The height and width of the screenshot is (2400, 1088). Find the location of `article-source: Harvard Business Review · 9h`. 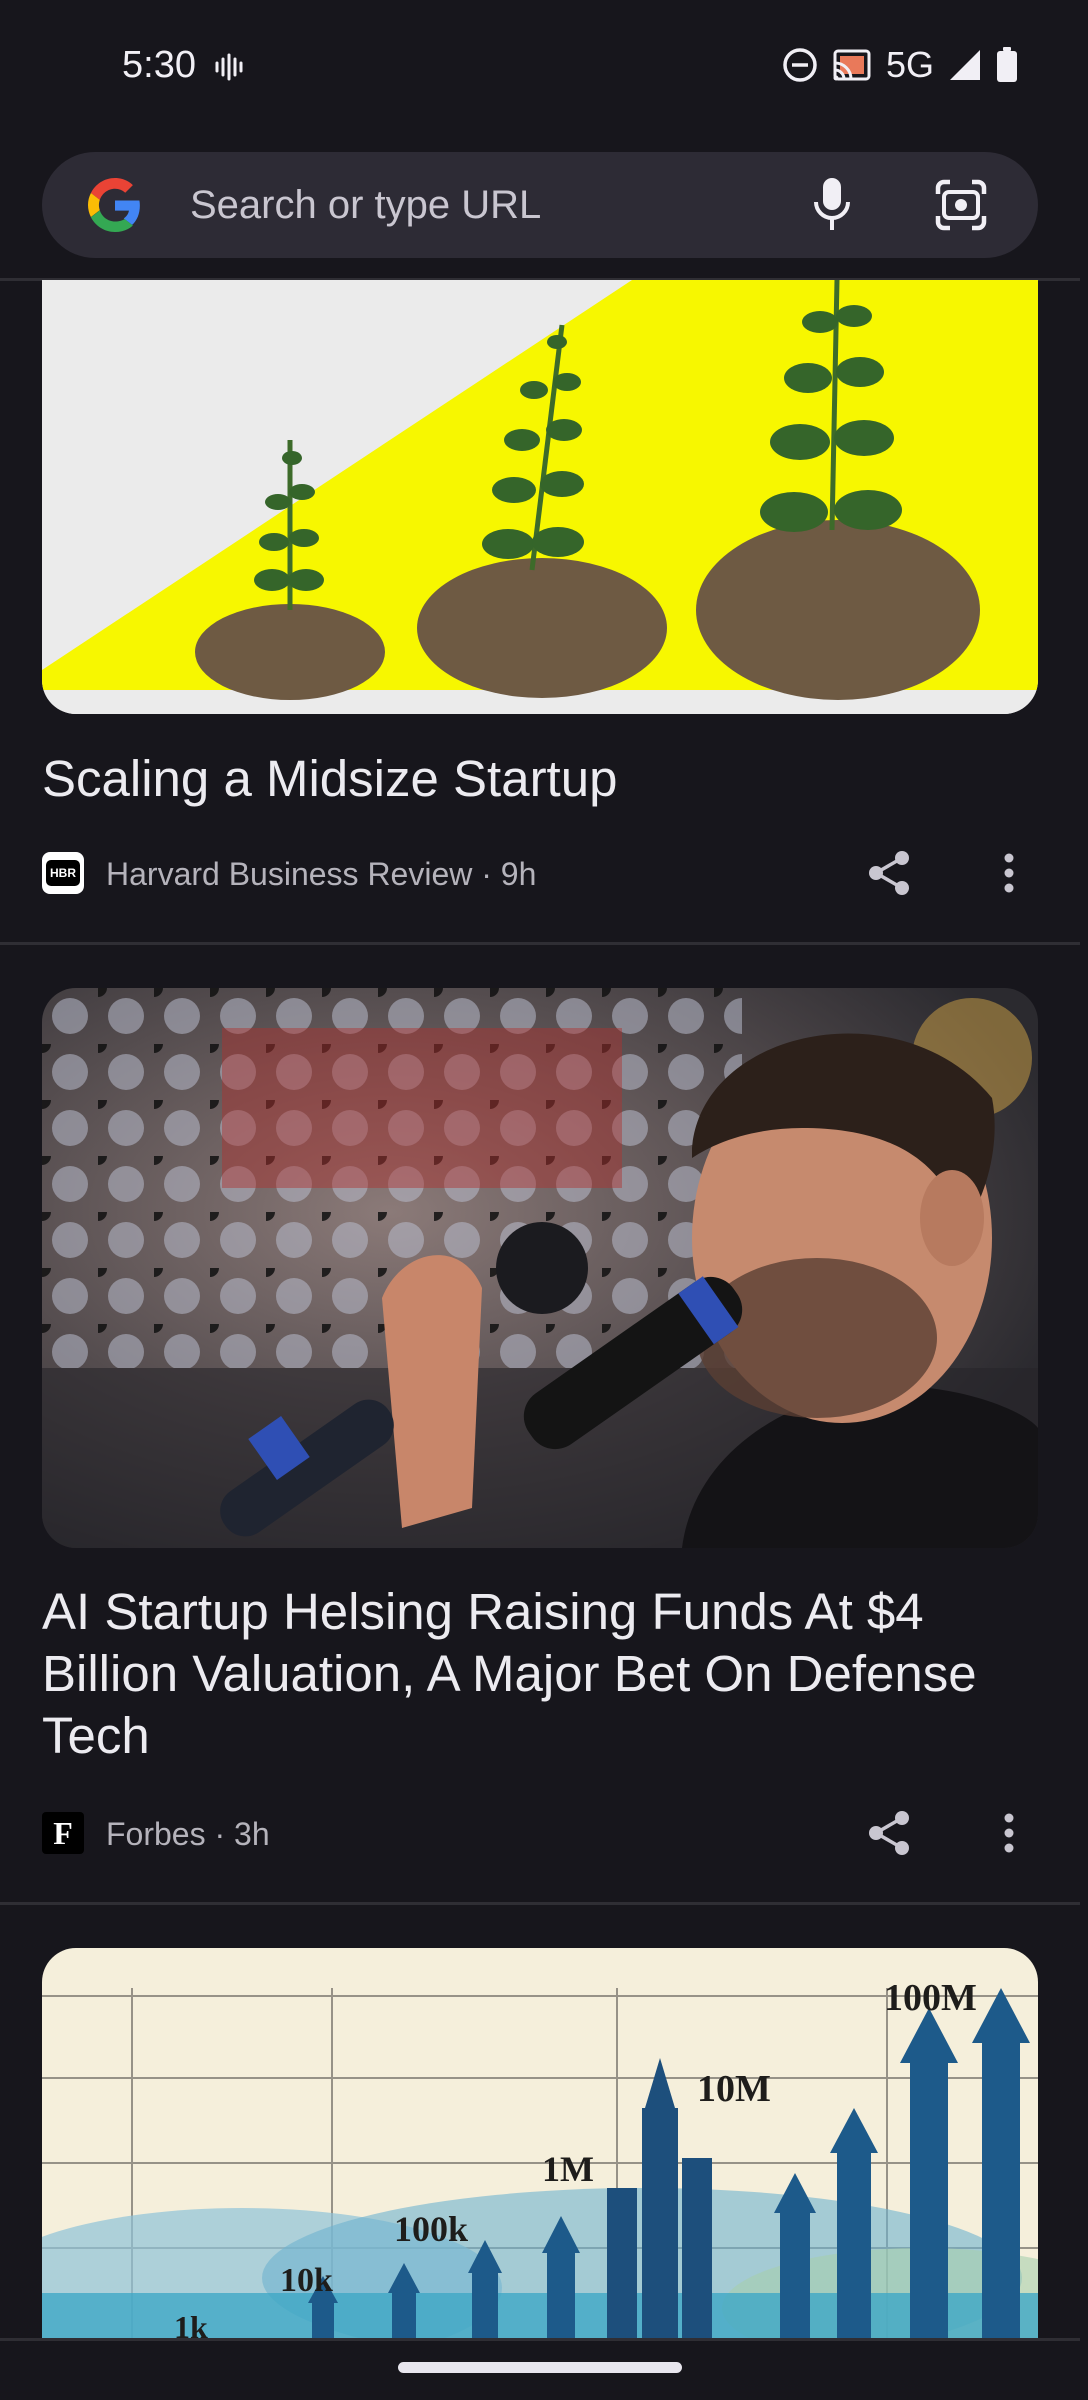

article-source: Harvard Business Review · 9h is located at coordinates (321, 874).